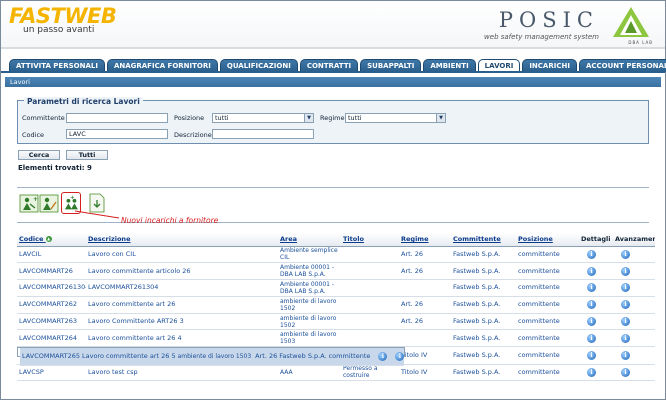 The image size is (666, 400). What do you see at coordinates (29, 203) in the screenshot?
I see `new-work-button: +` at bounding box center [29, 203].